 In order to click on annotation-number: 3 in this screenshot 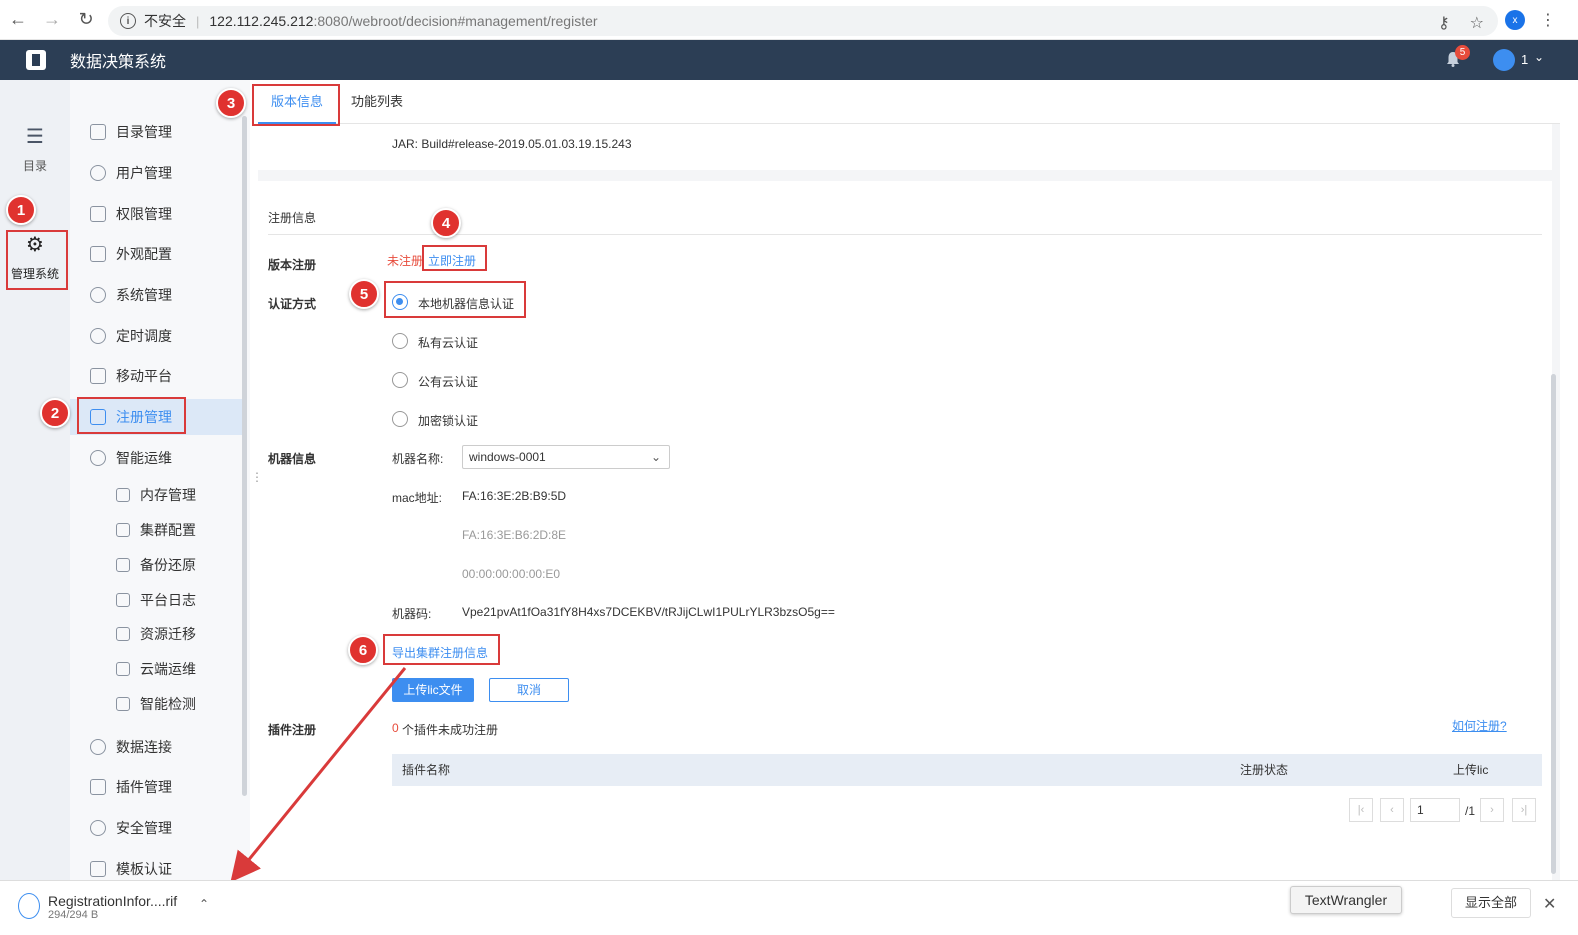, I will do `click(231, 103)`.